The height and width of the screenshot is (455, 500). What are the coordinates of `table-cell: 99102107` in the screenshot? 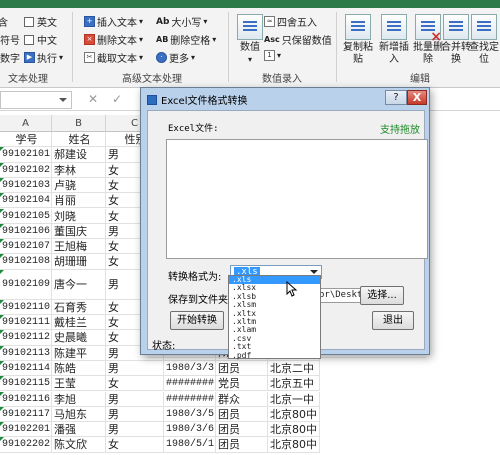 It's located at (26, 247).